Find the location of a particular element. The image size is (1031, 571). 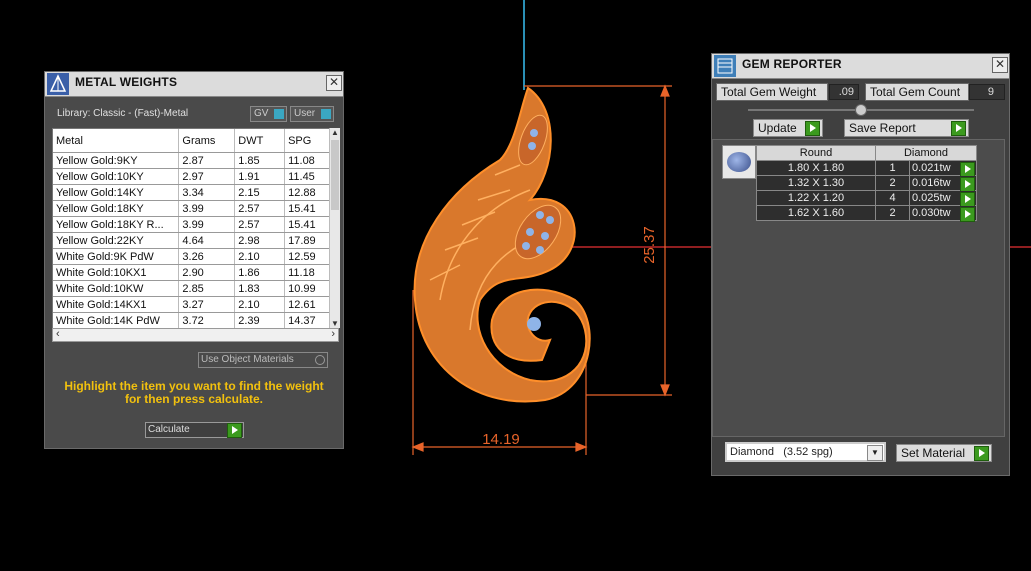

table-cell: 3.72 is located at coordinates (207, 320).